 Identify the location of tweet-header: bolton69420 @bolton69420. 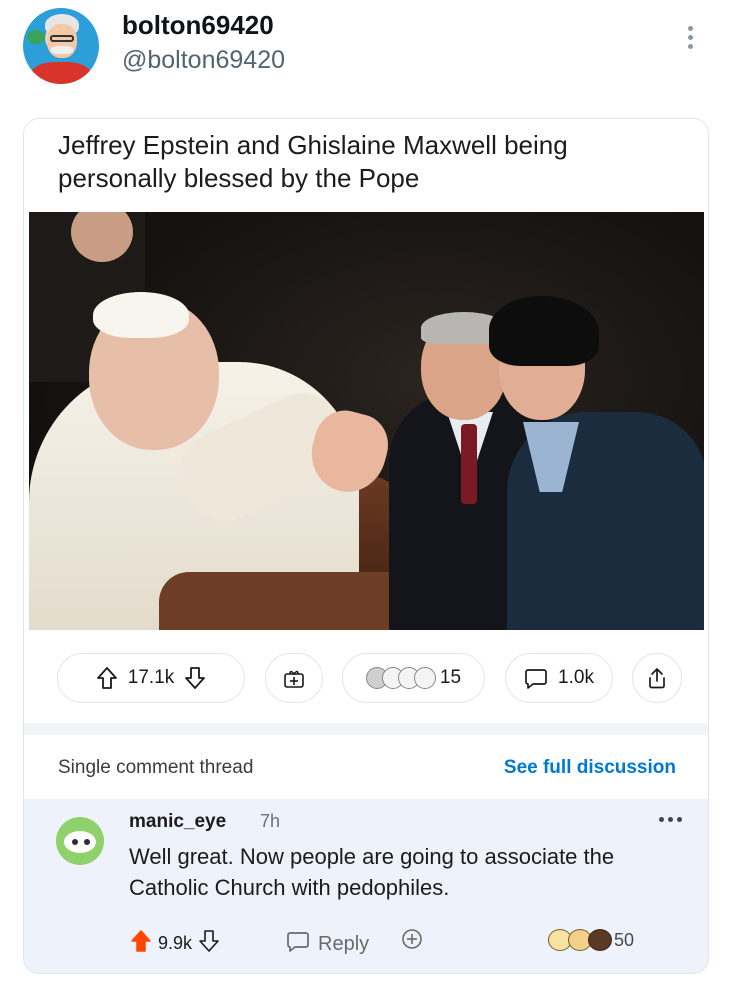
(365, 55).